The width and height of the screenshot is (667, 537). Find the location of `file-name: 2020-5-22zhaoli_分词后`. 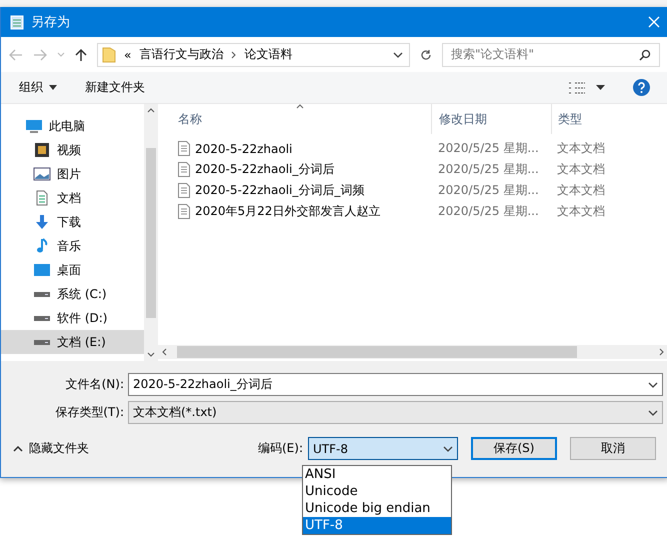

file-name: 2020-5-22zhaoli_分词后 is located at coordinates (264, 169).